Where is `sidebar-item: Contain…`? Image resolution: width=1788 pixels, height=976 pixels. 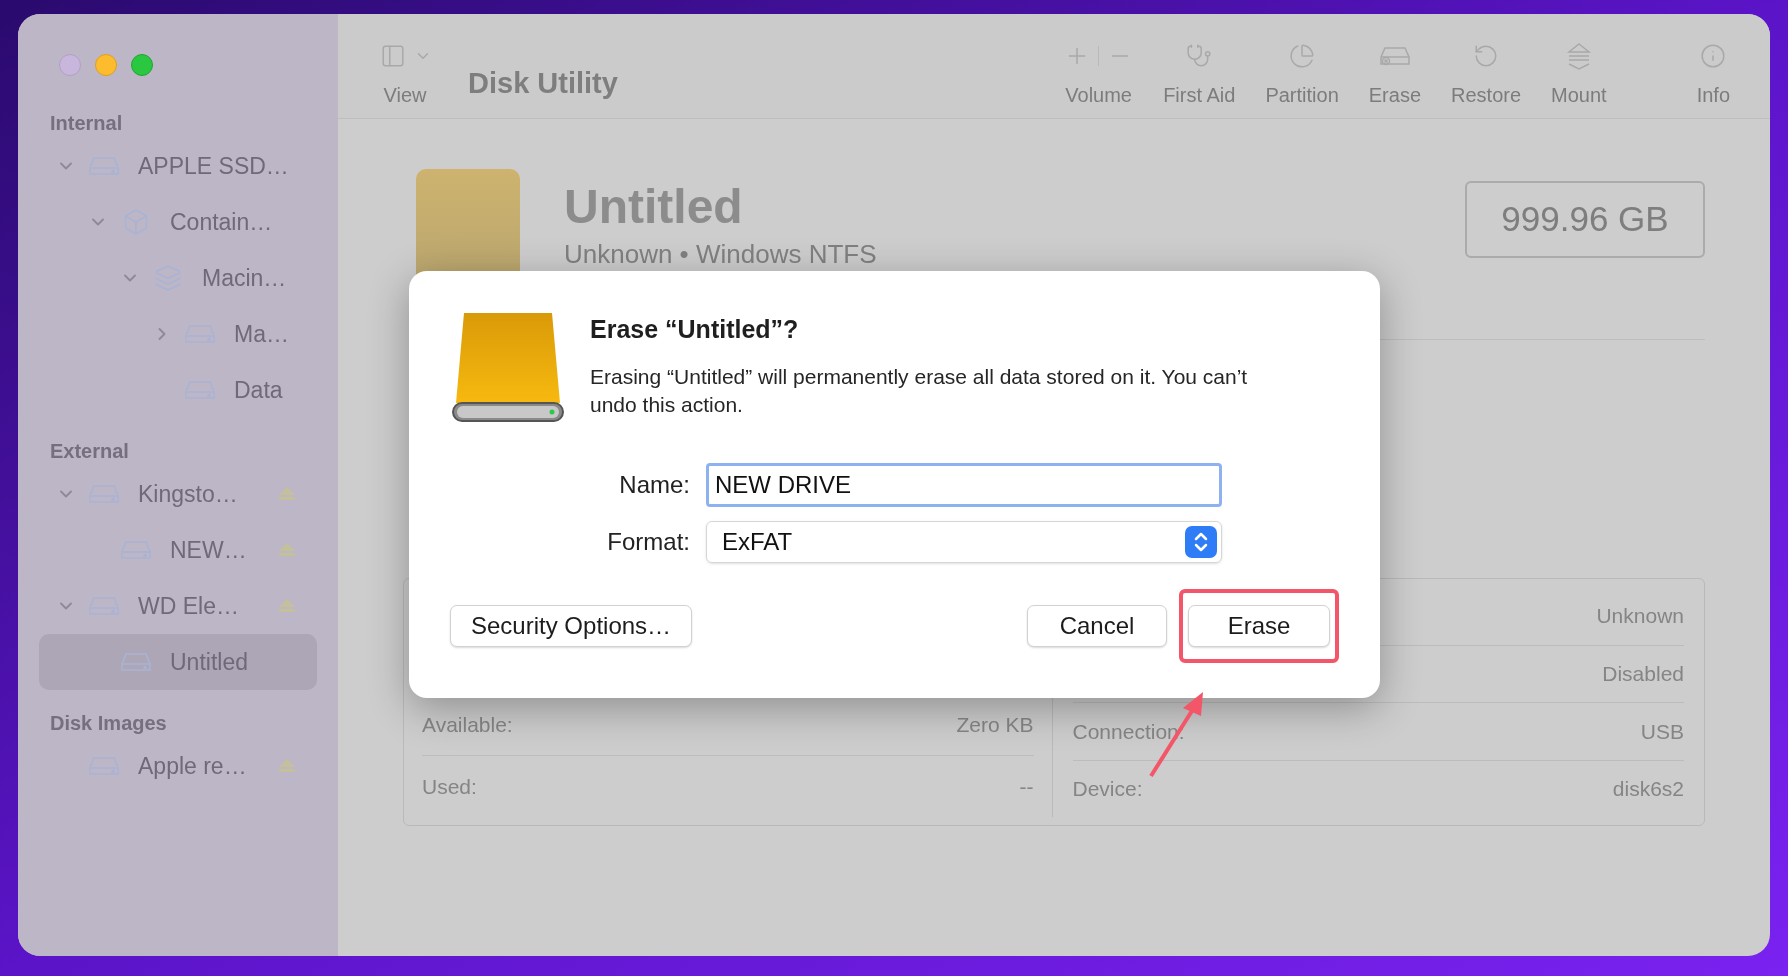
sidebar-item: Contain… is located at coordinates (178, 222).